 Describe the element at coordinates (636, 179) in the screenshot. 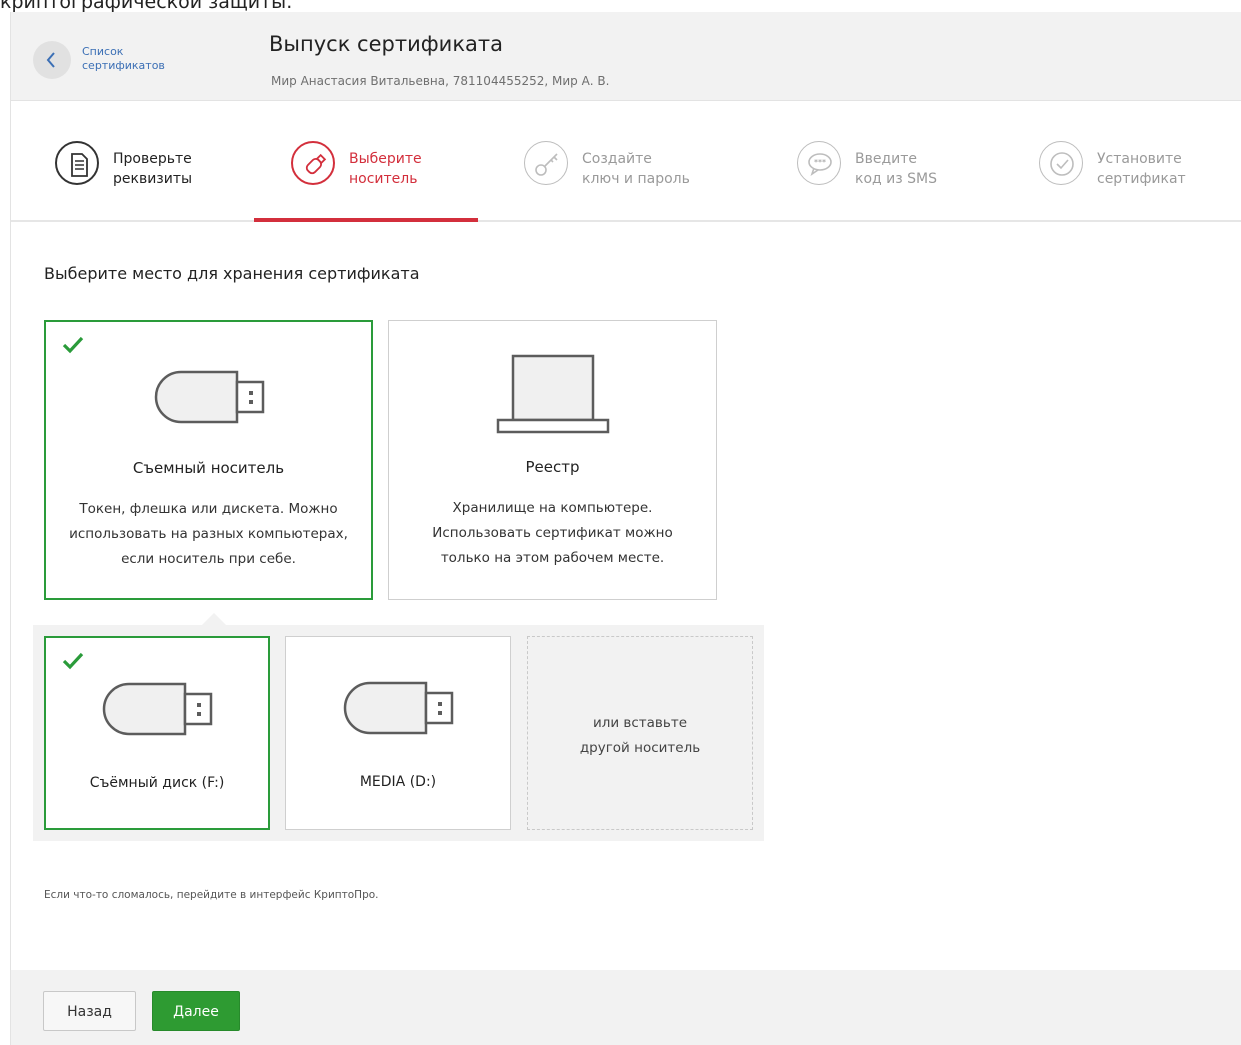

I see `step-label-line2: ключ и пароль` at that location.